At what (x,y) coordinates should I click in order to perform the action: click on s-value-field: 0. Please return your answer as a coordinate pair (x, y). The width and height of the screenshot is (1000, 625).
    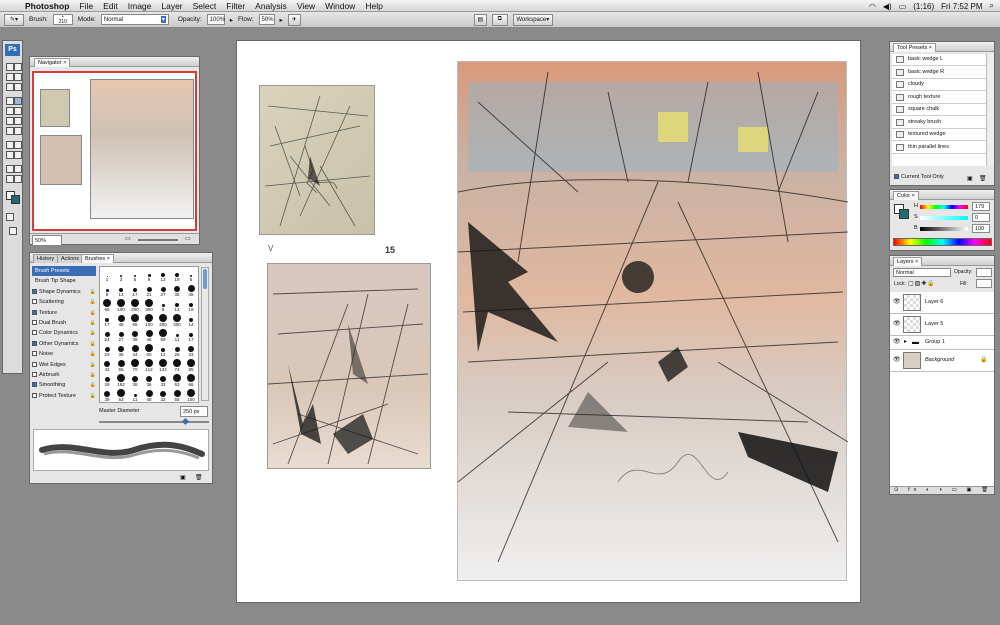
    Looking at the image, I should click on (981, 217).